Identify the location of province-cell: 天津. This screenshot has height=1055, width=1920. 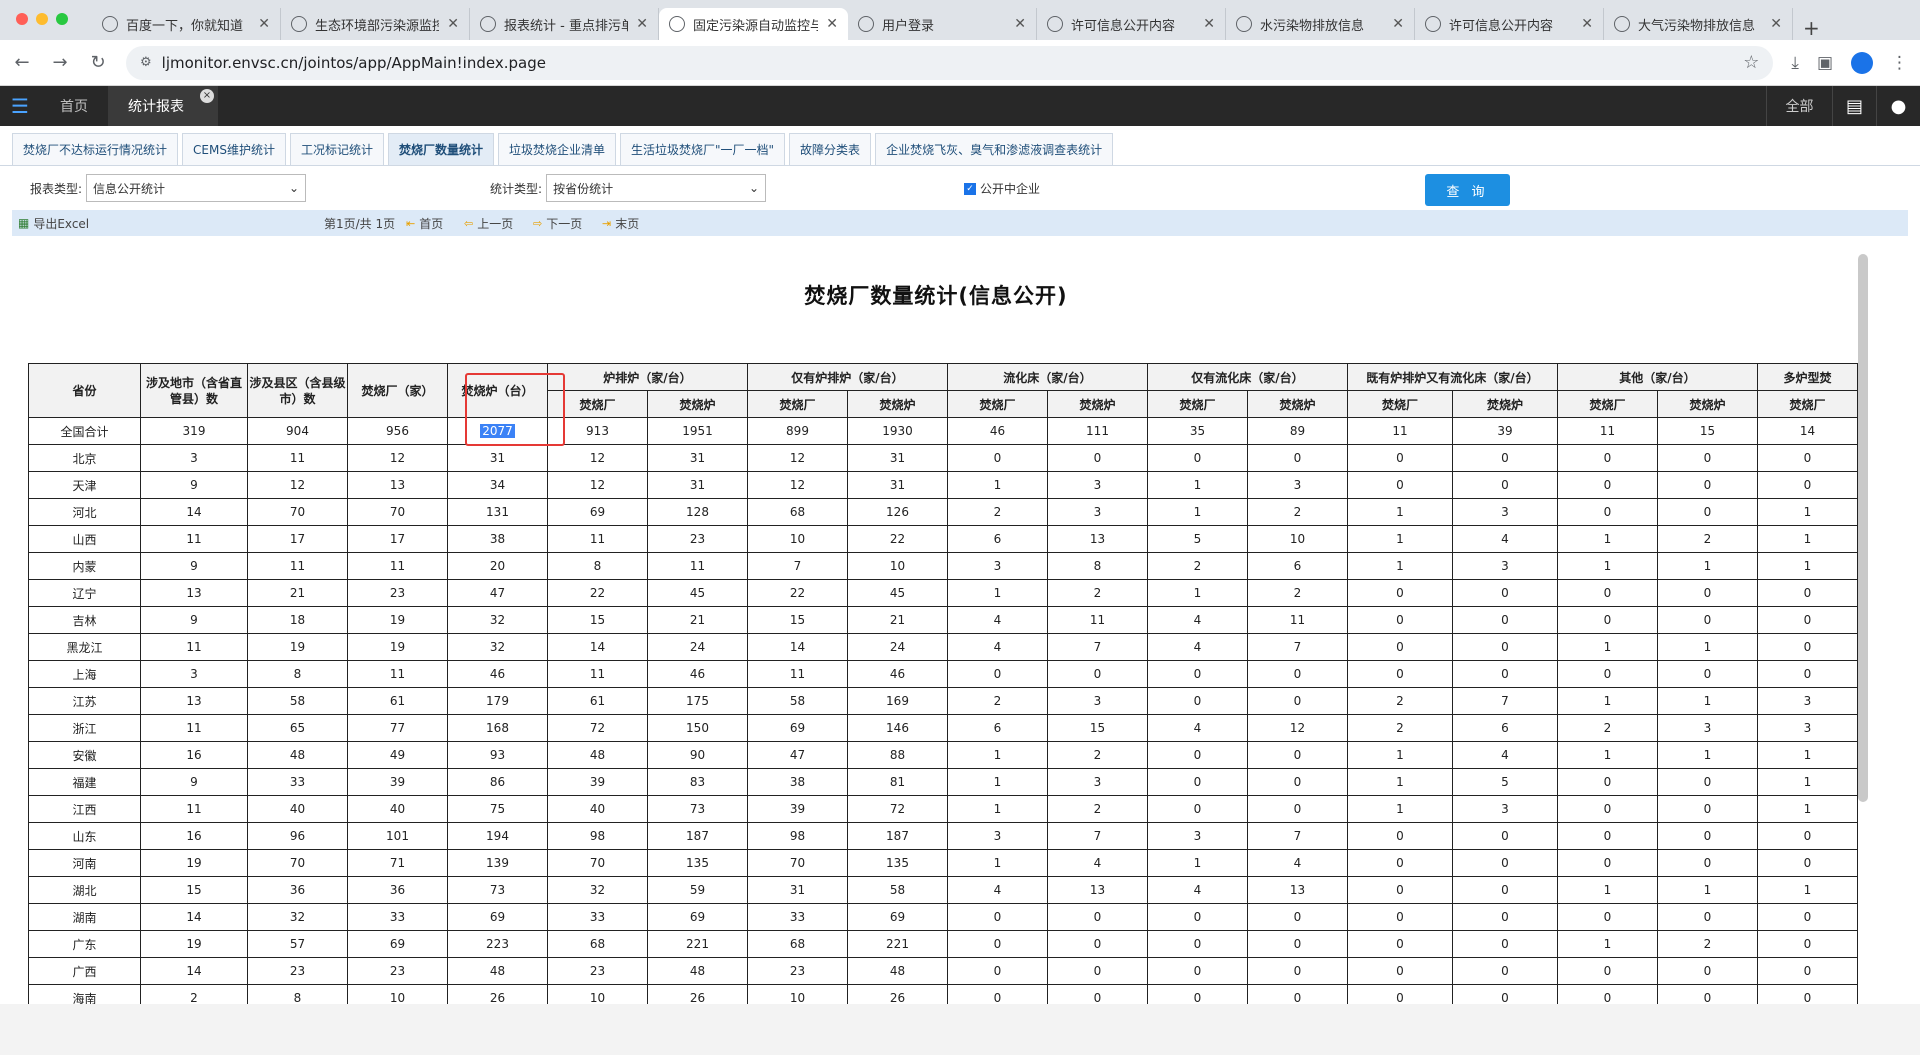
(84, 485).